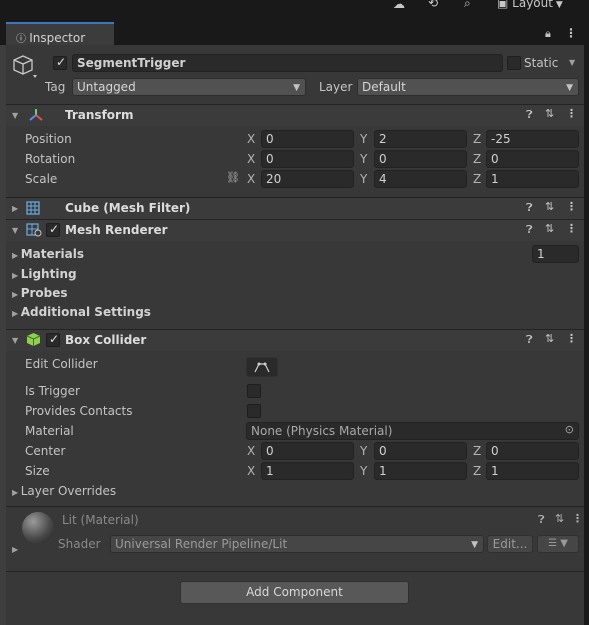 Image resolution: width=589 pixels, height=625 pixels. What do you see at coordinates (420, 471) in the screenshot?
I see `size-y-field: 1` at bounding box center [420, 471].